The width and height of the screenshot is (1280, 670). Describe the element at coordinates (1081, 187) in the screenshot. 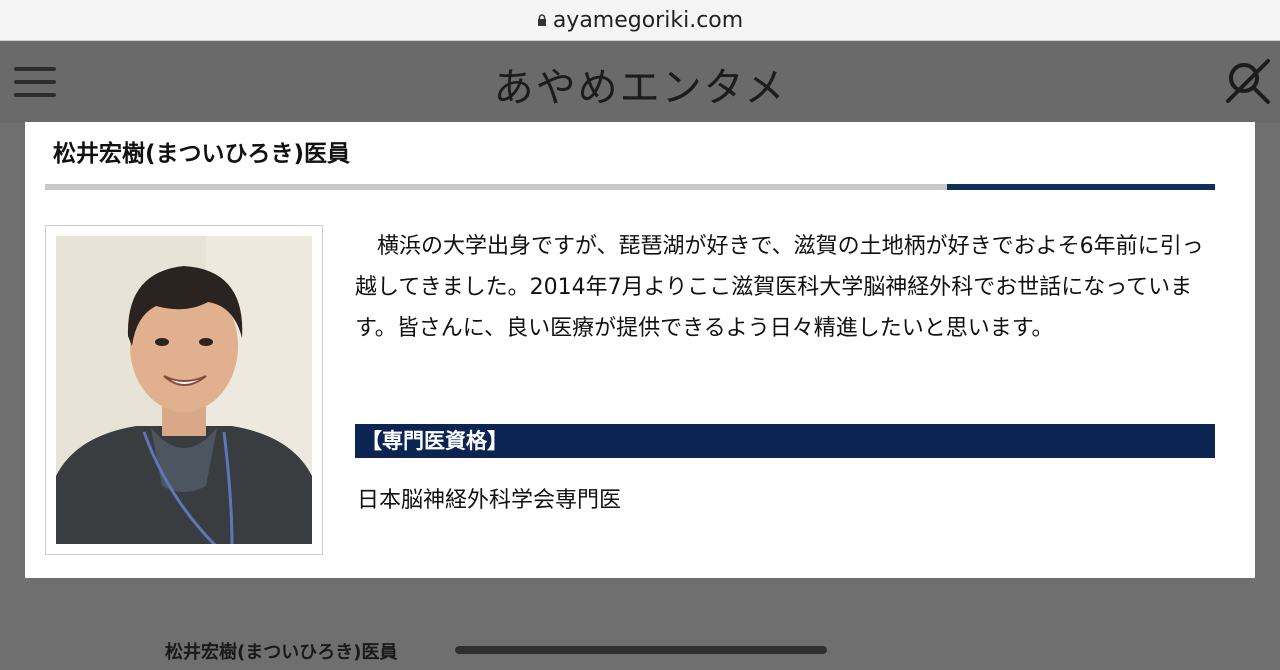

I see `title-divider-accent` at that location.